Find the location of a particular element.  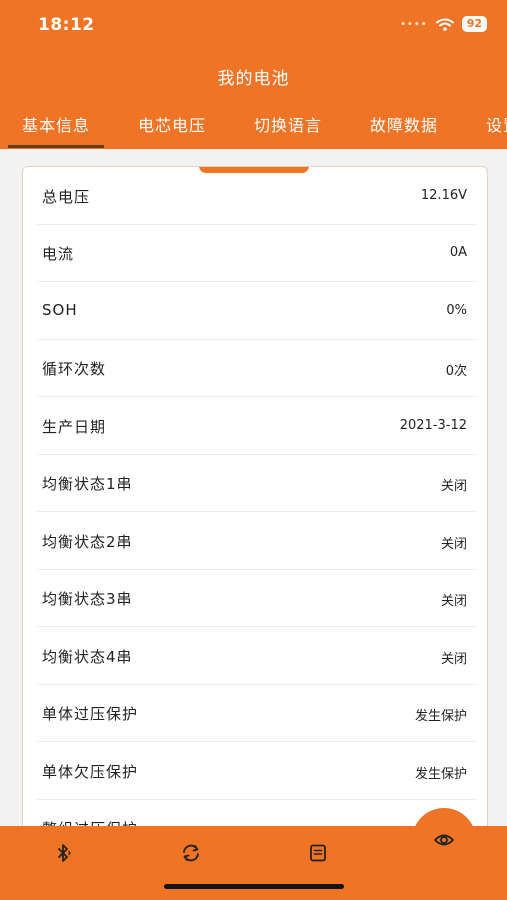

info-row: 均衡状态1串 关闭 is located at coordinates (257, 483).